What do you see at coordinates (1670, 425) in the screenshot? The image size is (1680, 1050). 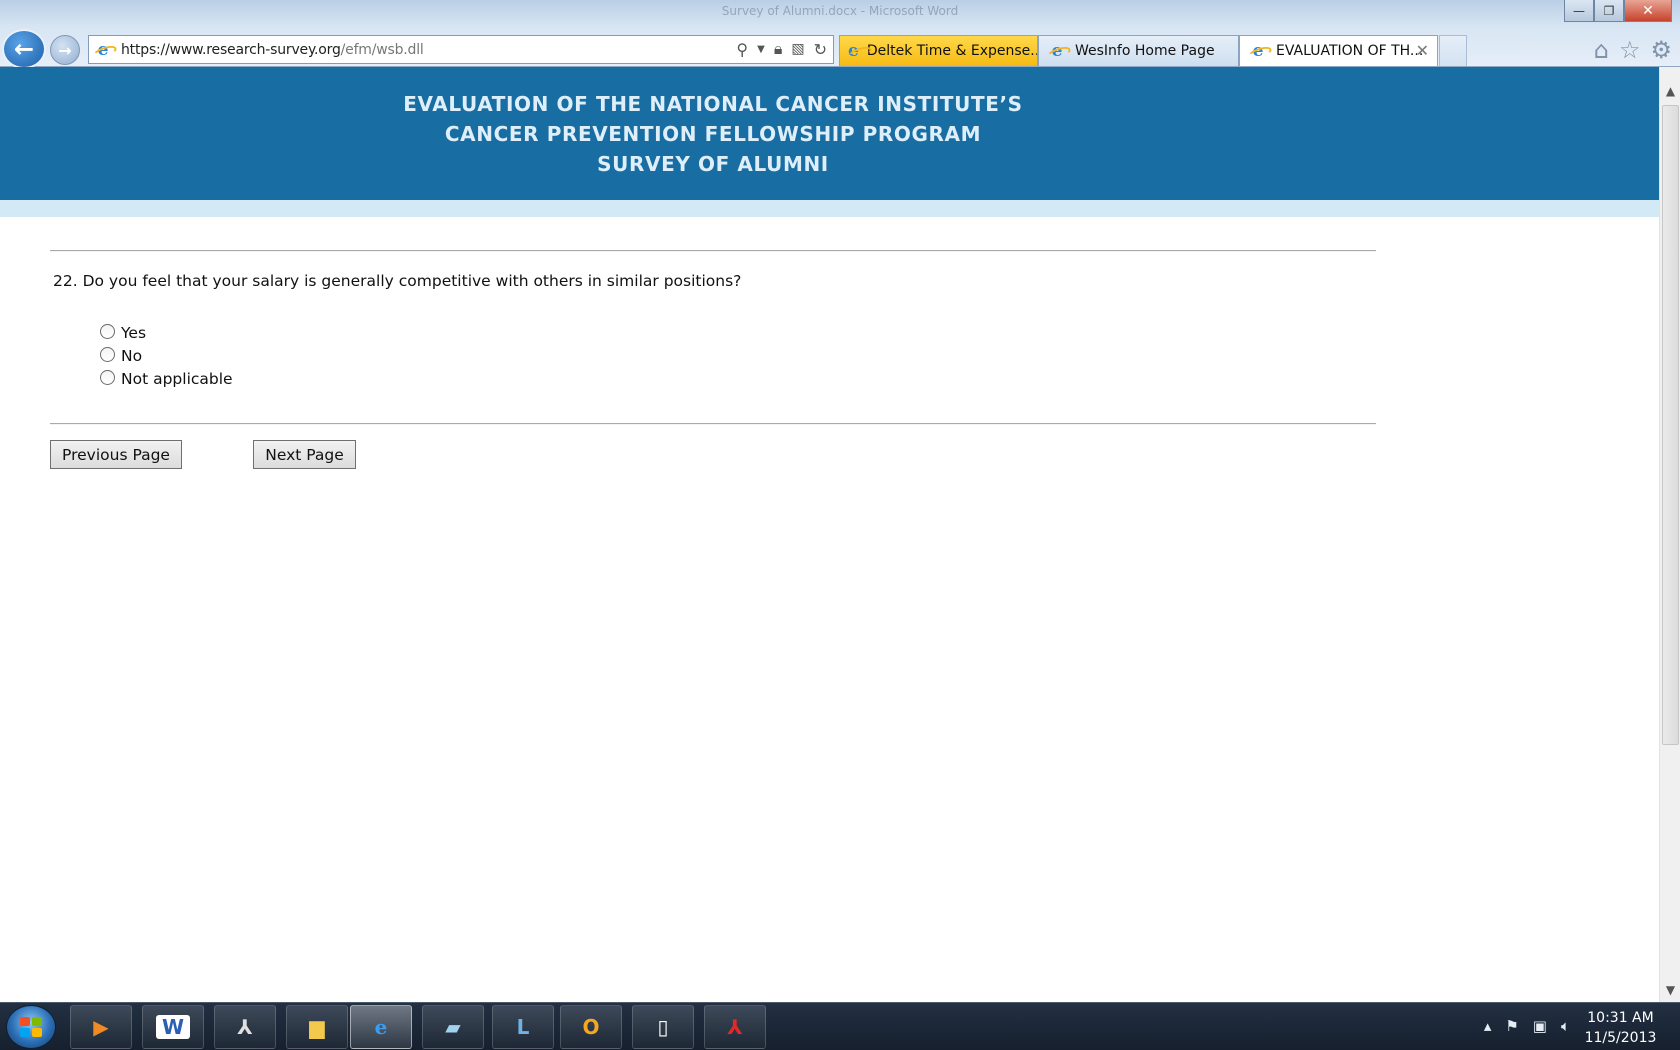 I see `scroll-thumb` at bounding box center [1670, 425].